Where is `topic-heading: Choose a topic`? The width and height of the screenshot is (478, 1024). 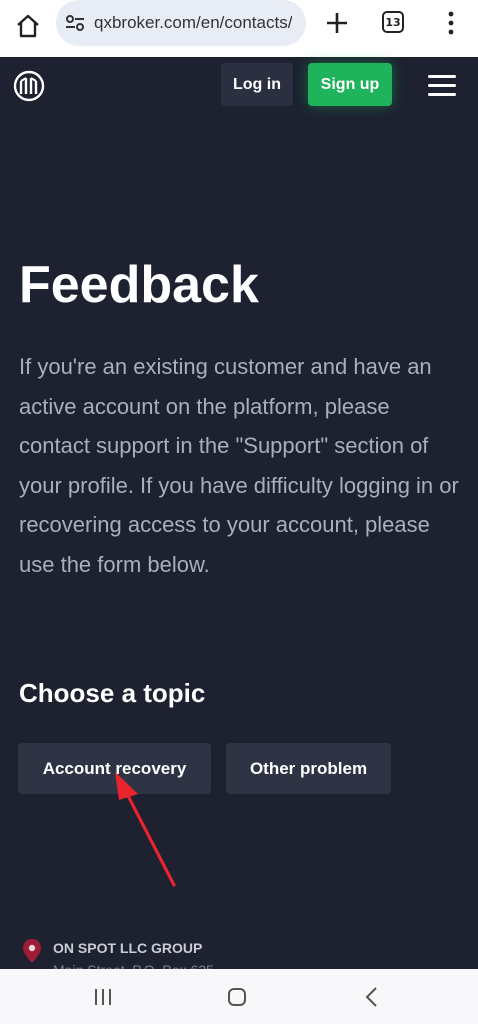 topic-heading: Choose a topic is located at coordinates (112, 693).